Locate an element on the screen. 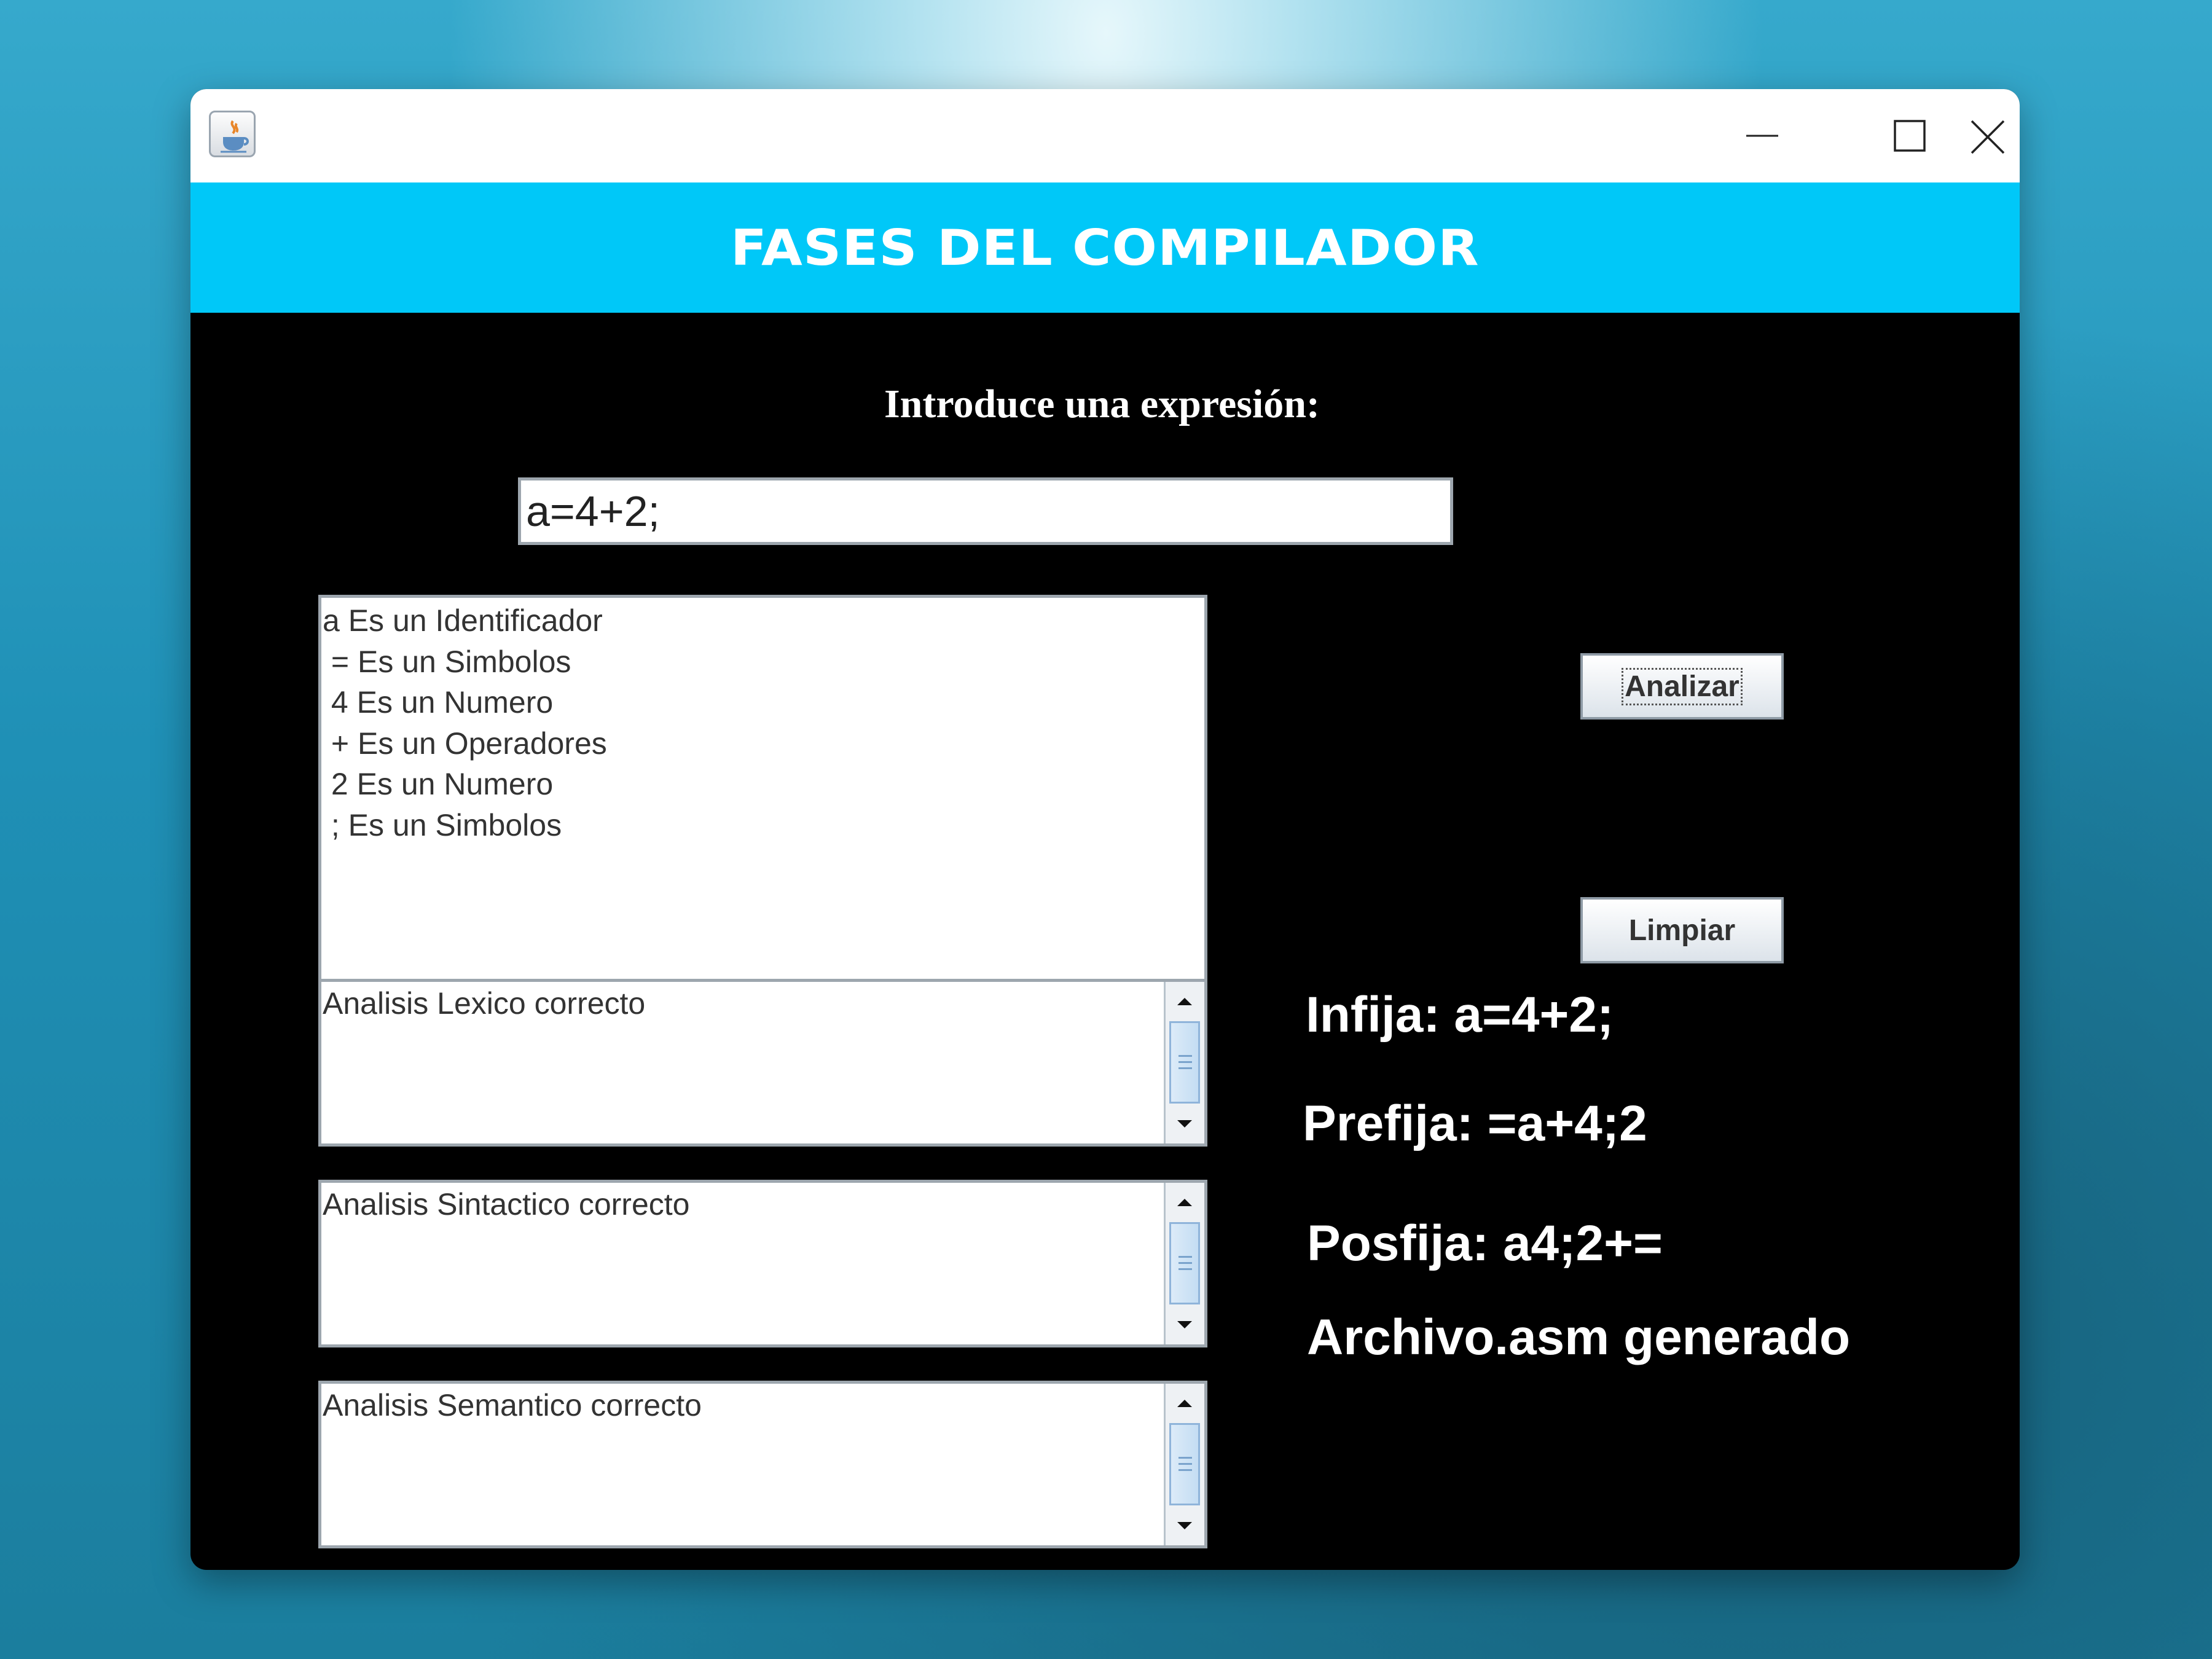 This screenshot has height=1659, width=2212. sintactico-result-text: Analisis Sintactico correcto is located at coordinates (506, 1204).